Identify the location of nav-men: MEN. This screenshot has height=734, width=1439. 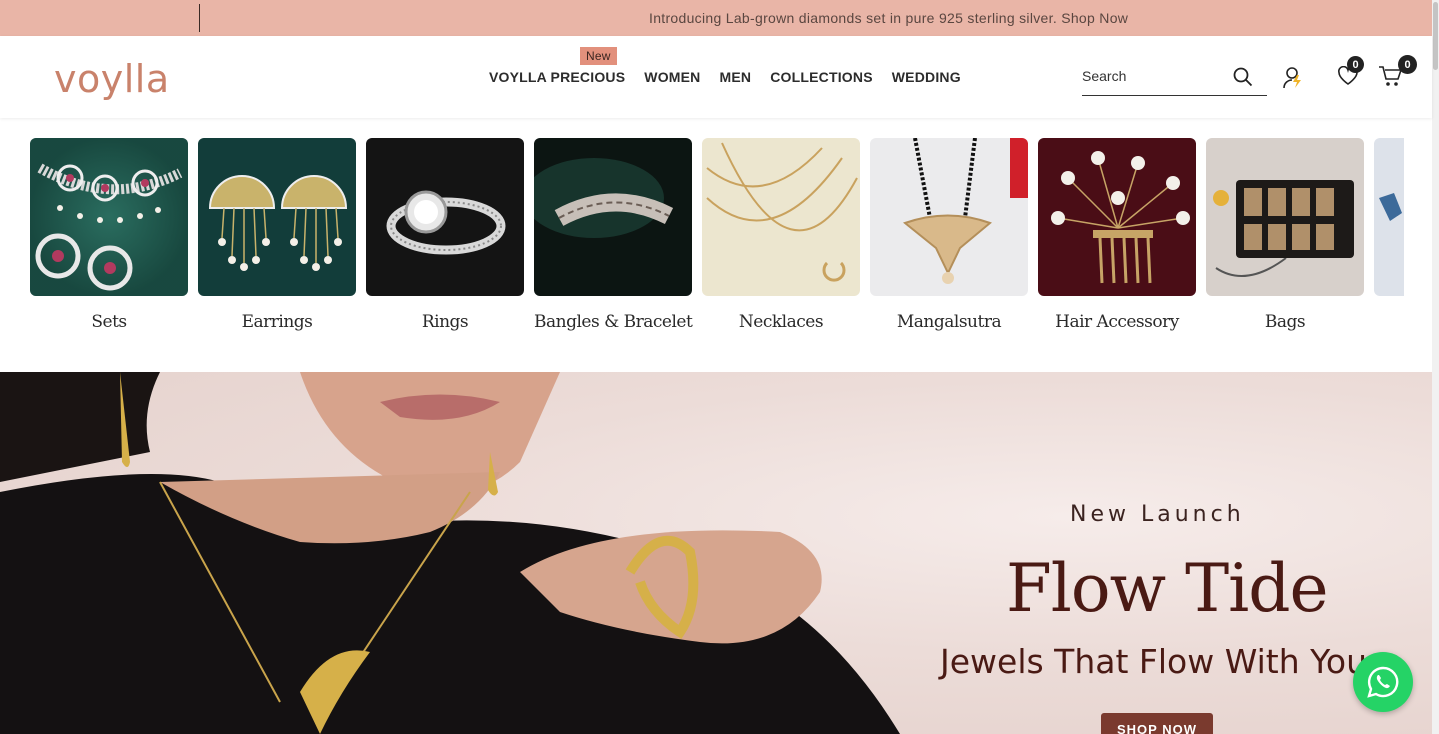
(736, 77).